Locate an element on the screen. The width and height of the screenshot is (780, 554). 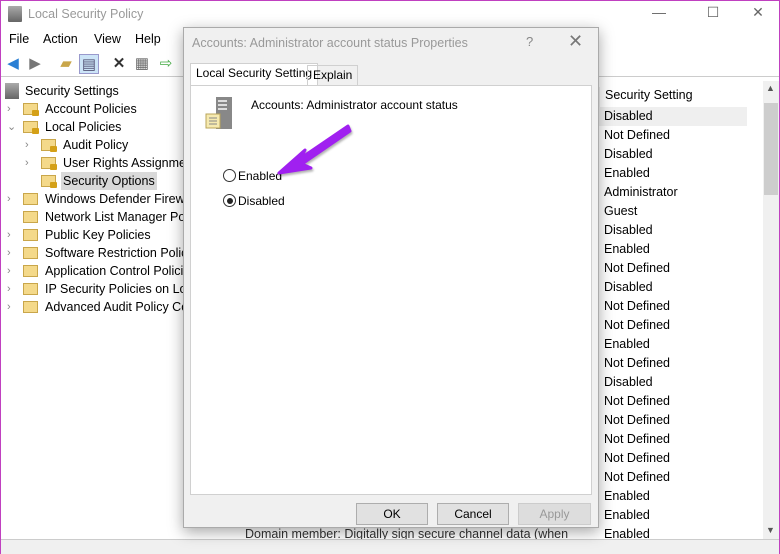
annotation-arrow-icon is located at coordinates (314, 149).